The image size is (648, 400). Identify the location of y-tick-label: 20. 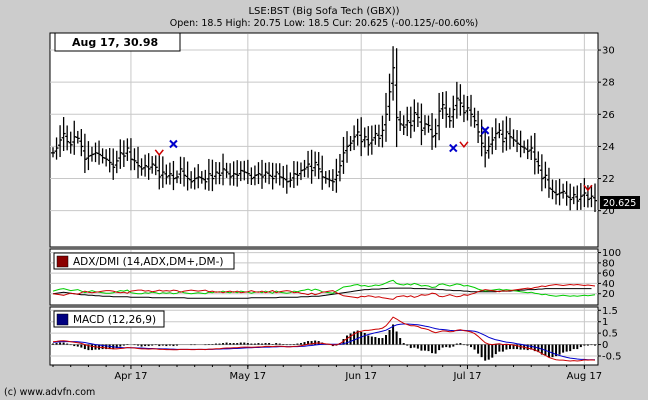
(608, 294).